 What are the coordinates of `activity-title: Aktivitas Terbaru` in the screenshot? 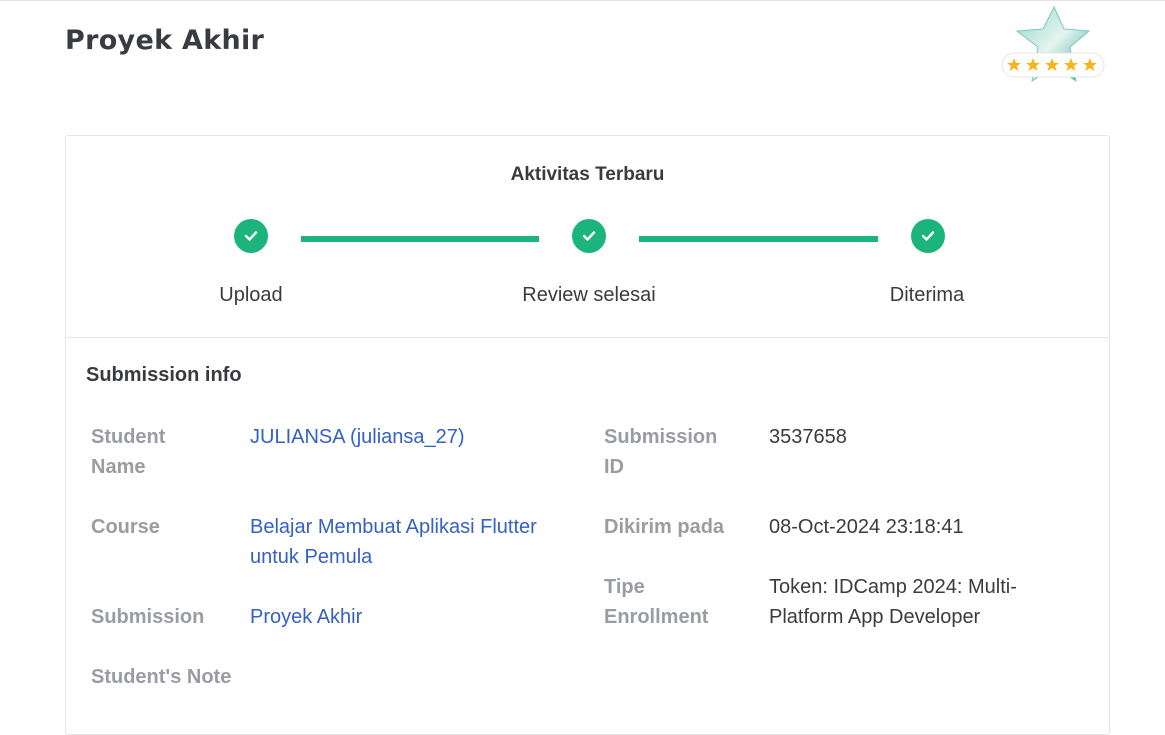 It's located at (587, 174).